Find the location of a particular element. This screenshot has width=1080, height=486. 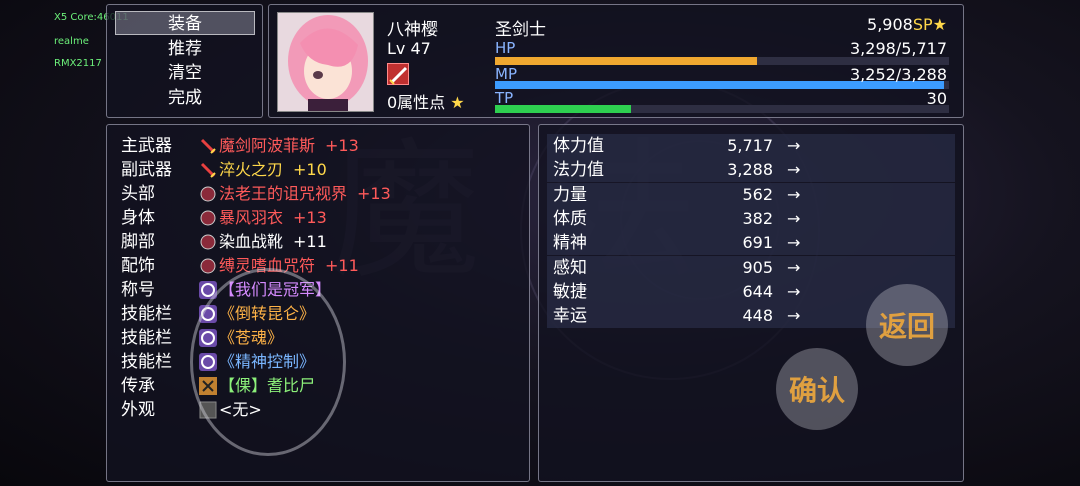

stat-row: 力量 562 → is located at coordinates (751, 194).